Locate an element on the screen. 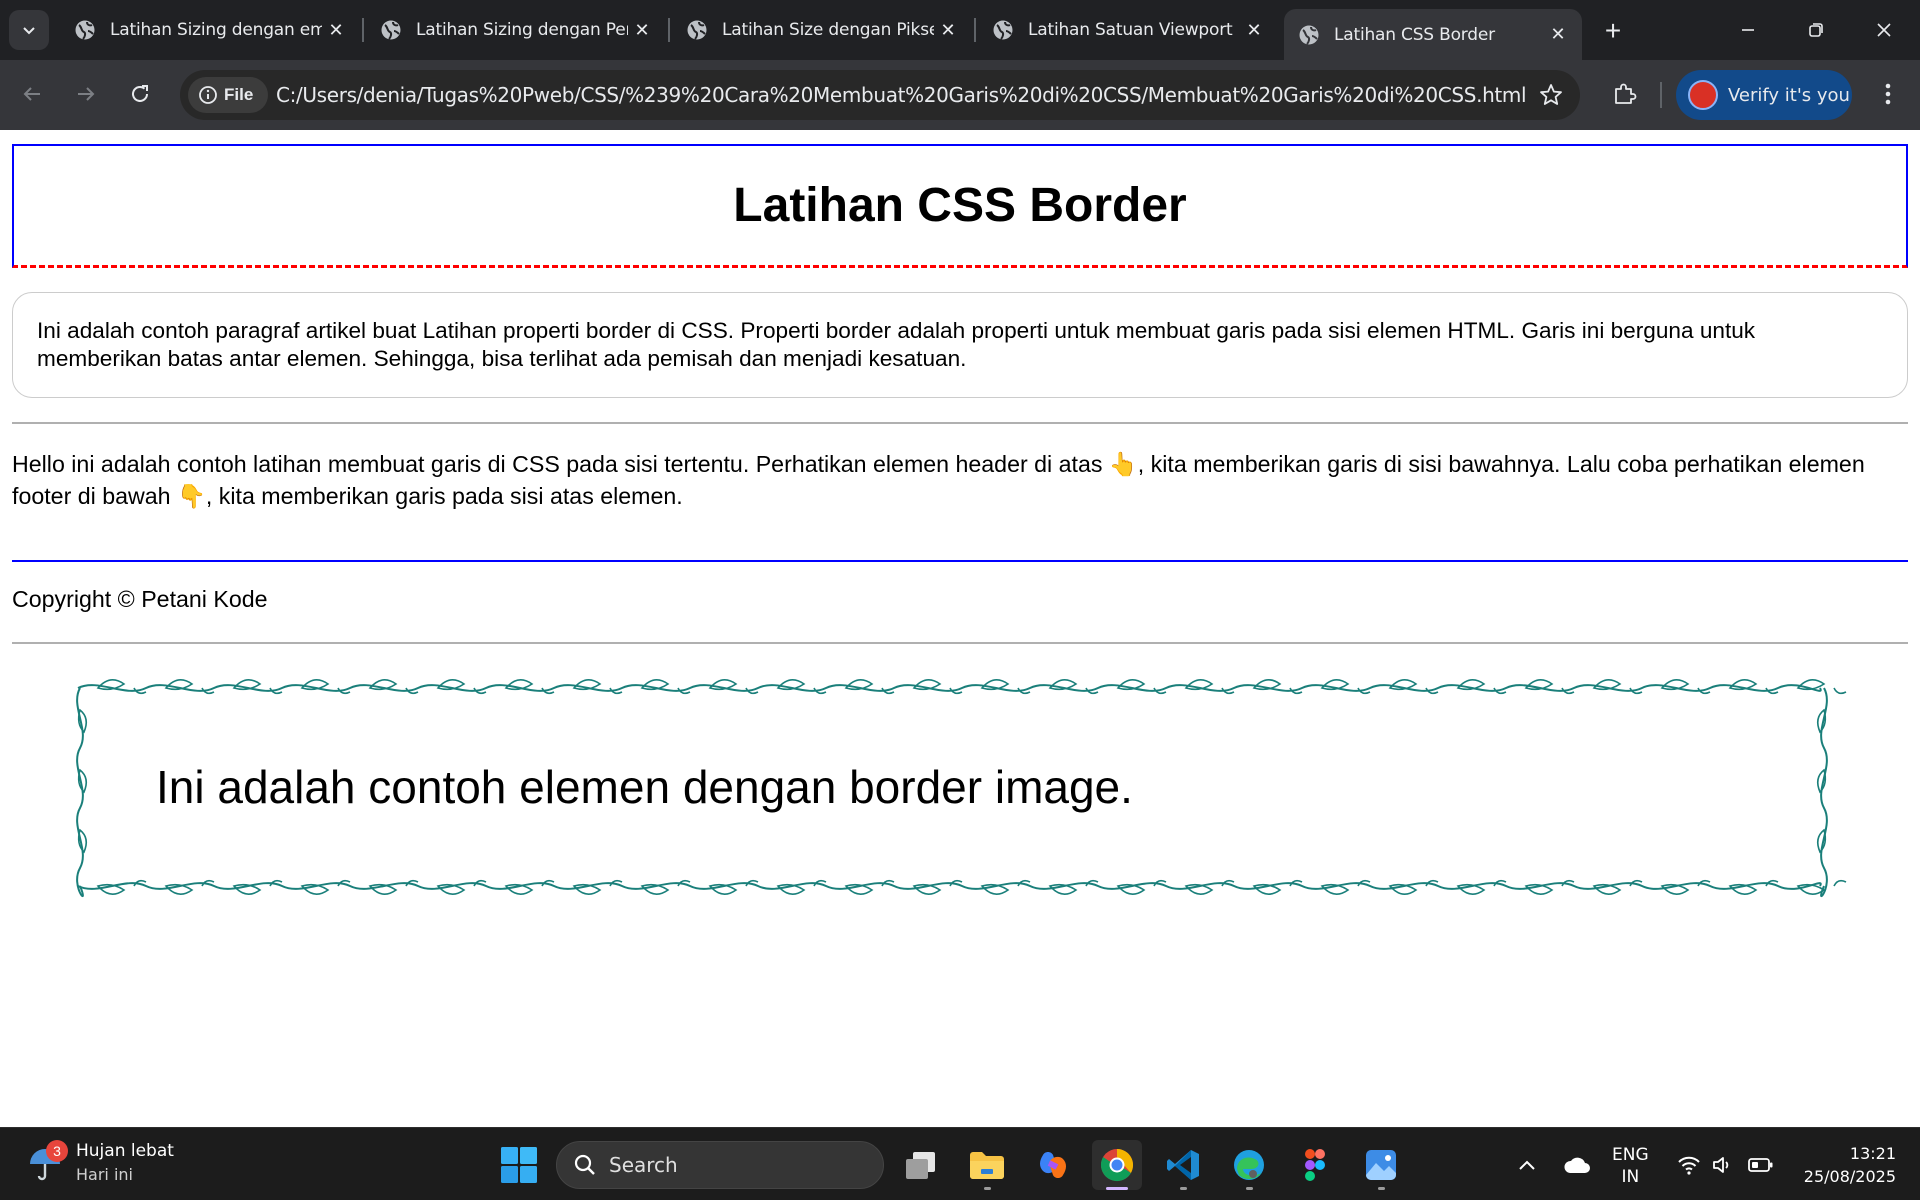 This screenshot has height=1200, width=1920. arrow-right-icon is located at coordinates (86, 94).